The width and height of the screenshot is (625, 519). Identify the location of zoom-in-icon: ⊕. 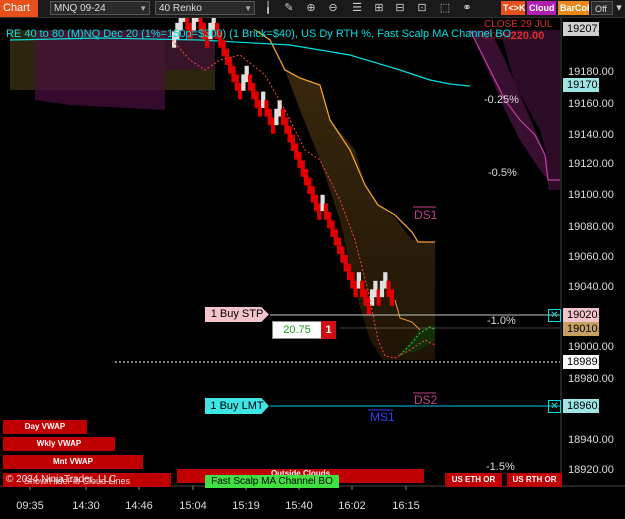
(311, 8).